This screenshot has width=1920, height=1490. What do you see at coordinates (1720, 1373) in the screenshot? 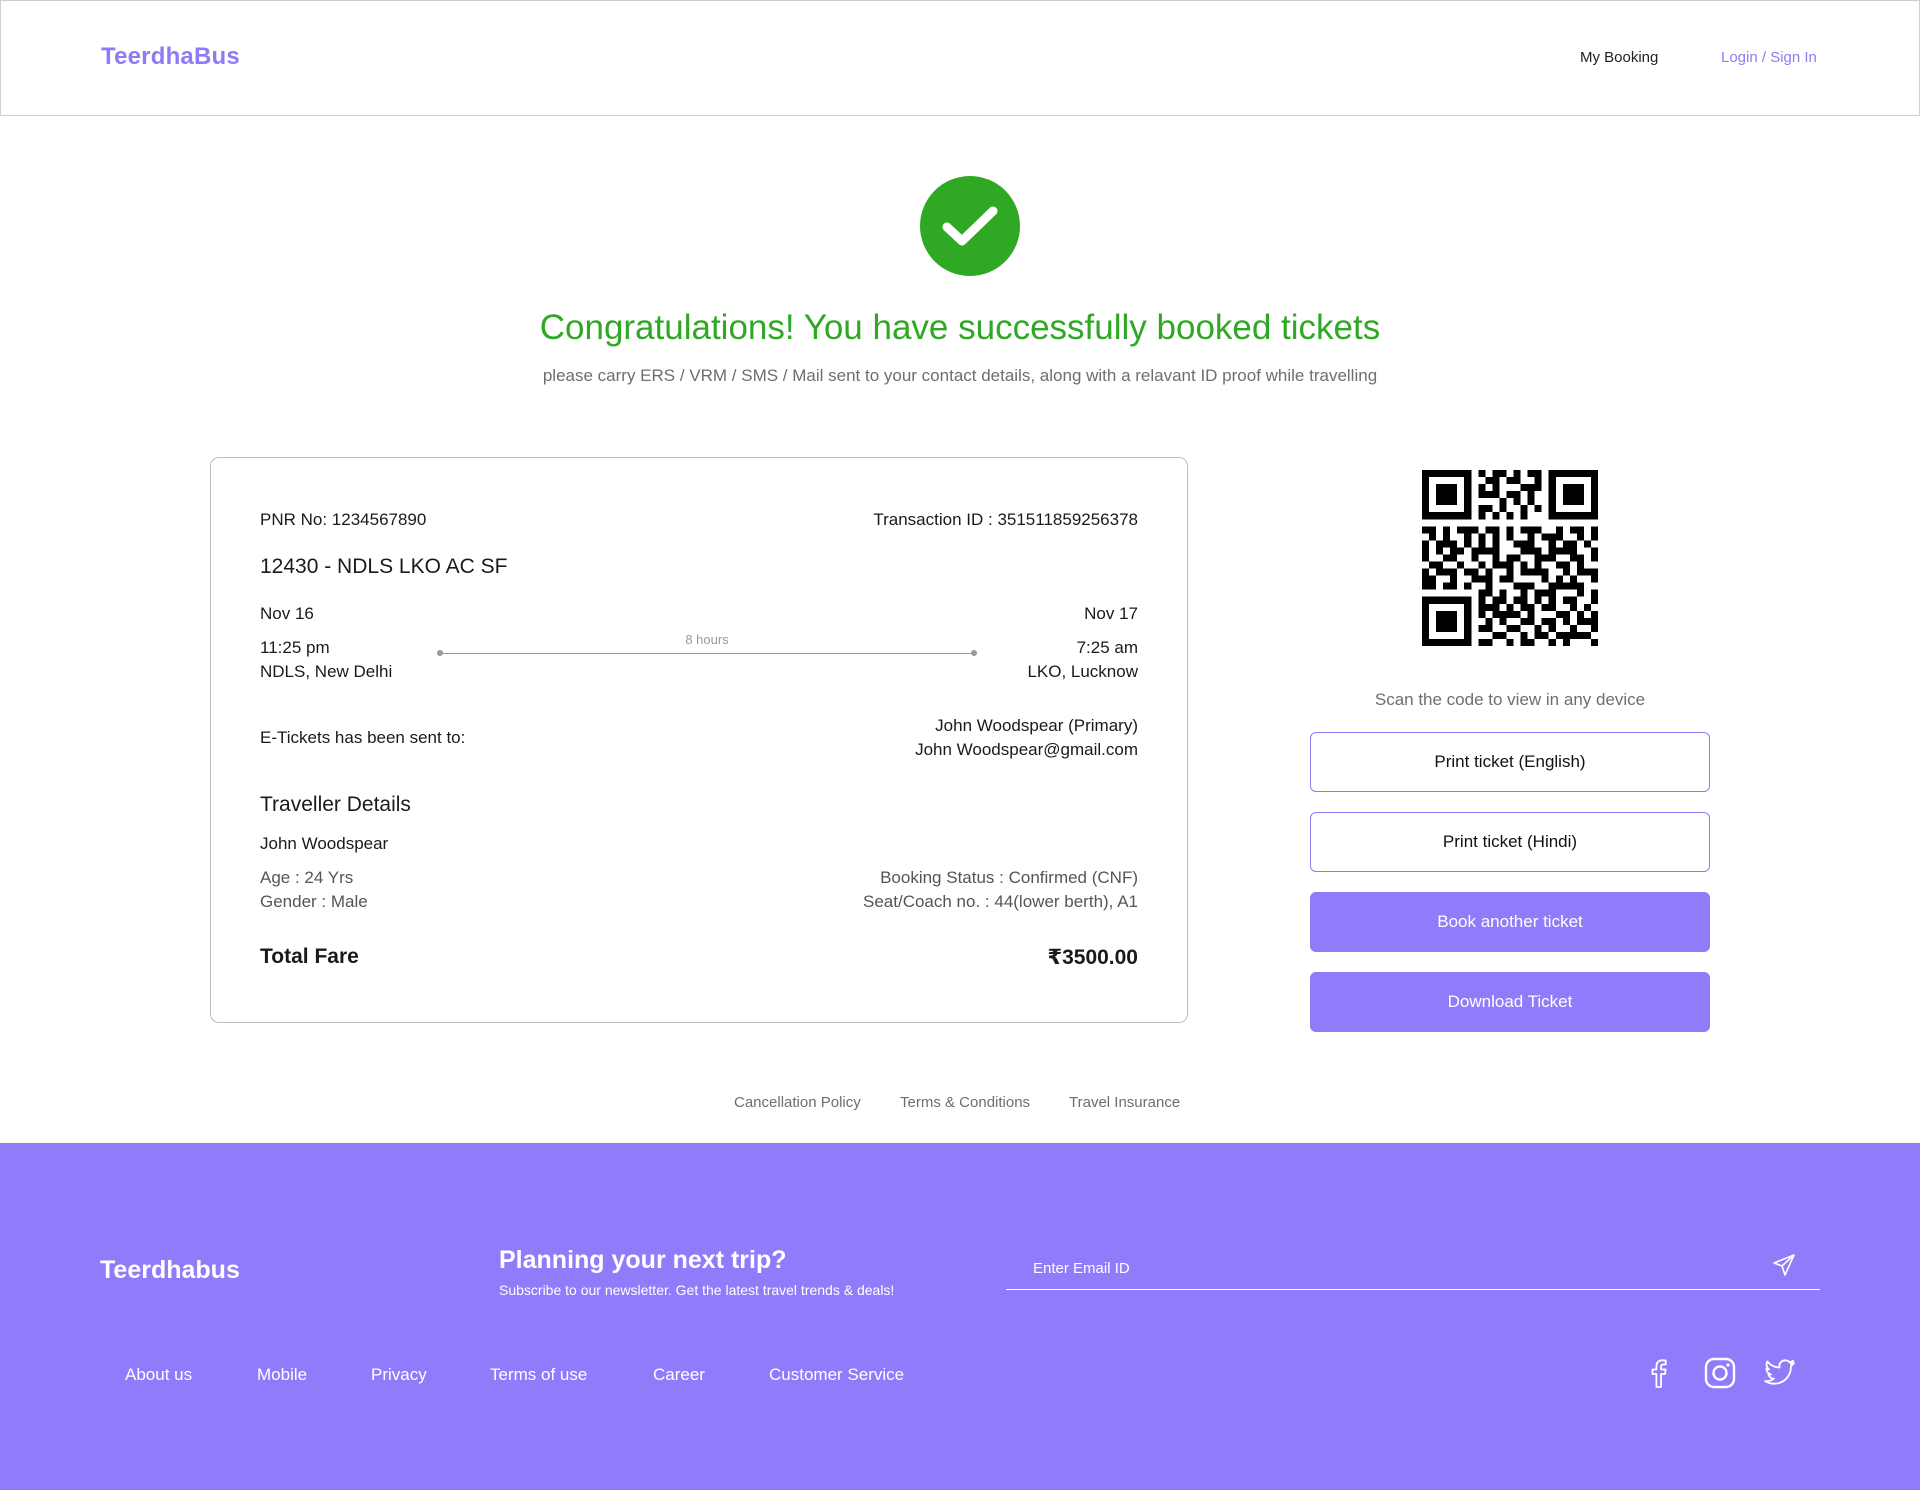
I see `instagram-icon` at bounding box center [1720, 1373].